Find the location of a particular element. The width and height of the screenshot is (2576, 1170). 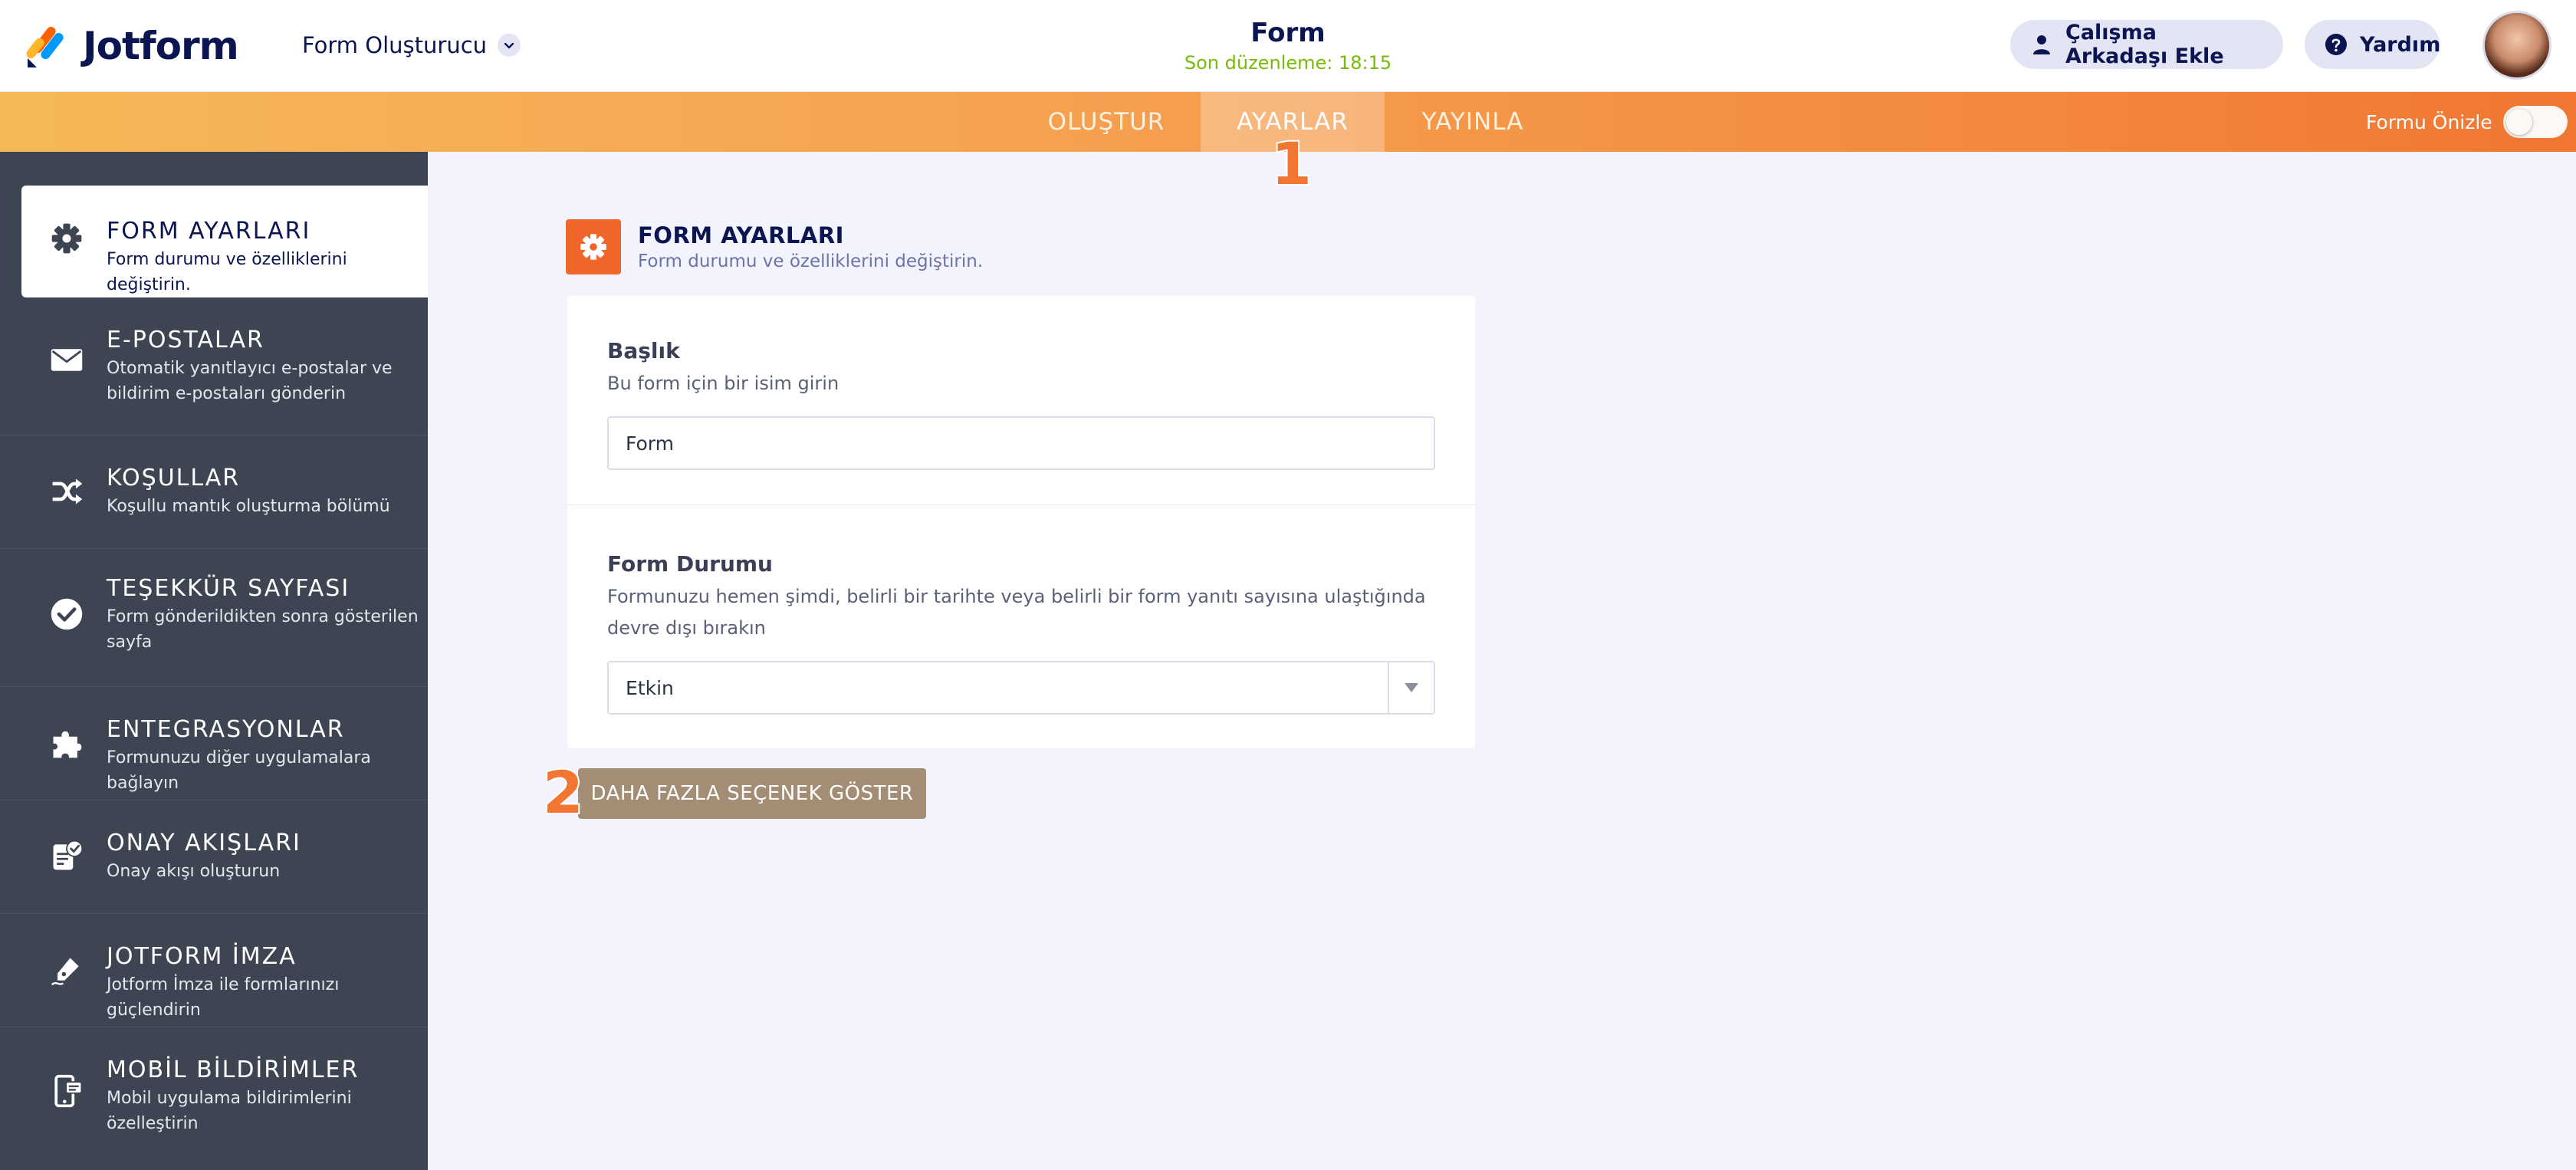

tab-create: OLUŞTUR is located at coordinates (1107, 122).